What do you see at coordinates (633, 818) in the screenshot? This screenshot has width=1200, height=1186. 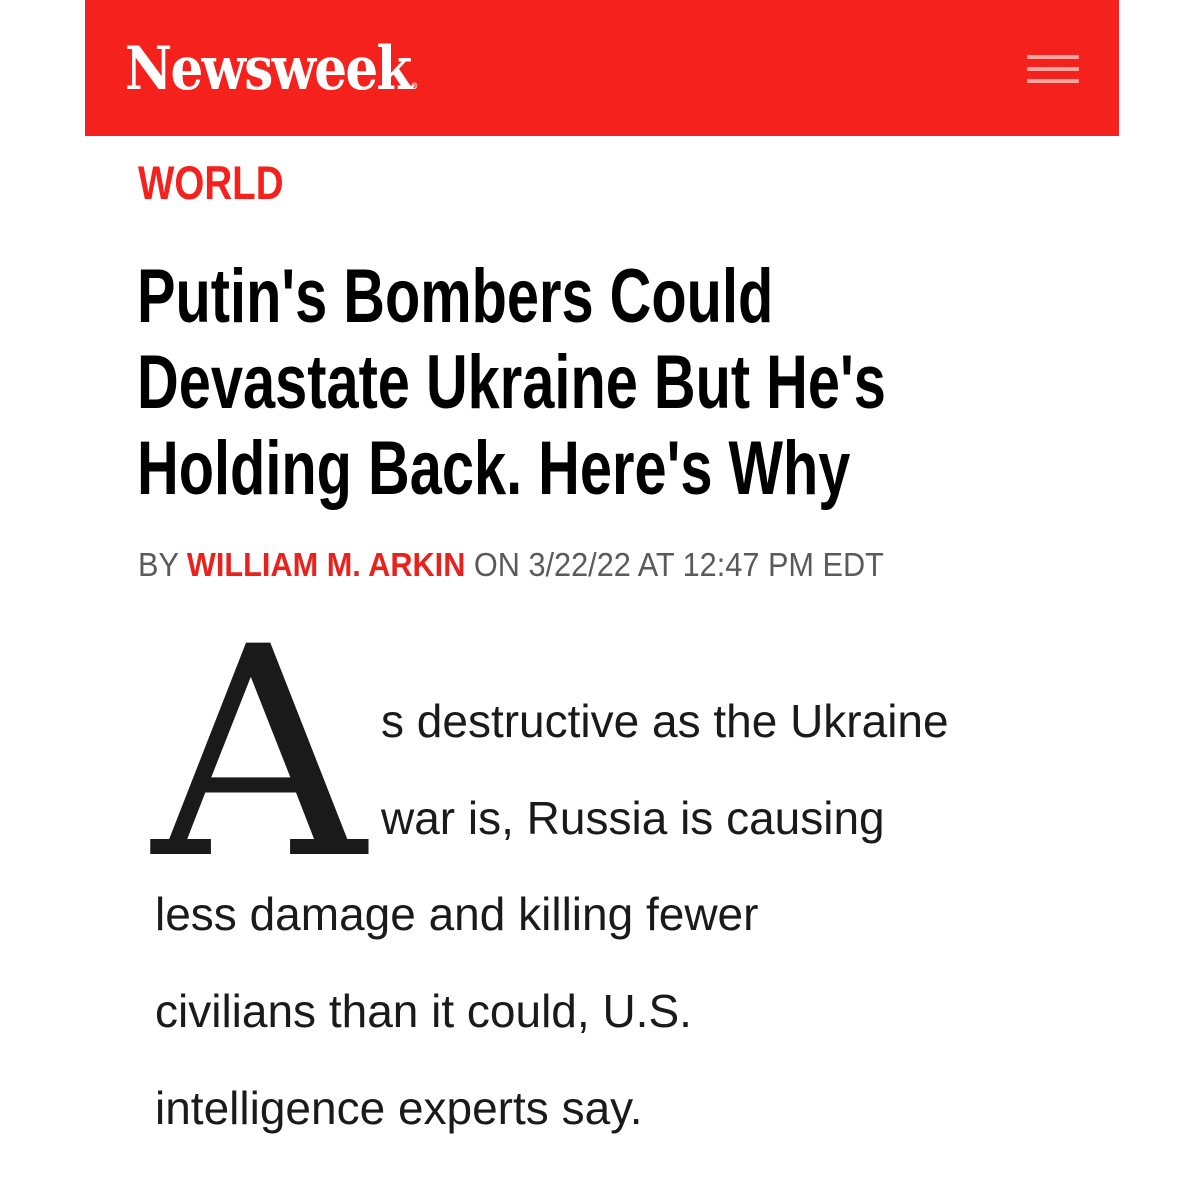 I see `body-line-2: war is, Russia is causing` at bounding box center [633, 818].